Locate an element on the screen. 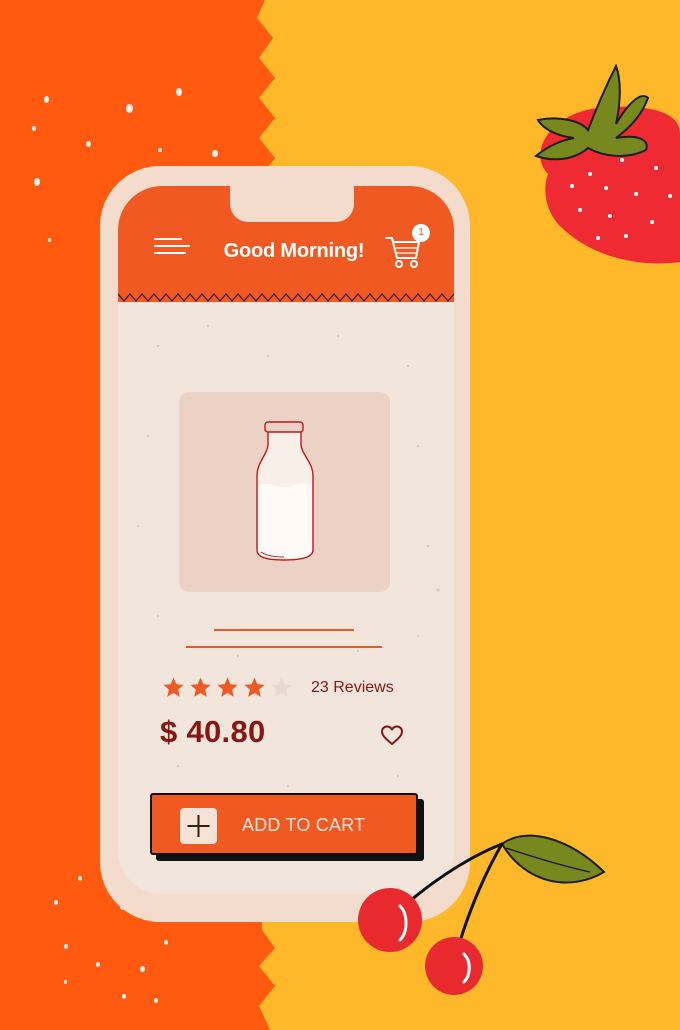  strawberry-icon is located at coordinates (606, 164).